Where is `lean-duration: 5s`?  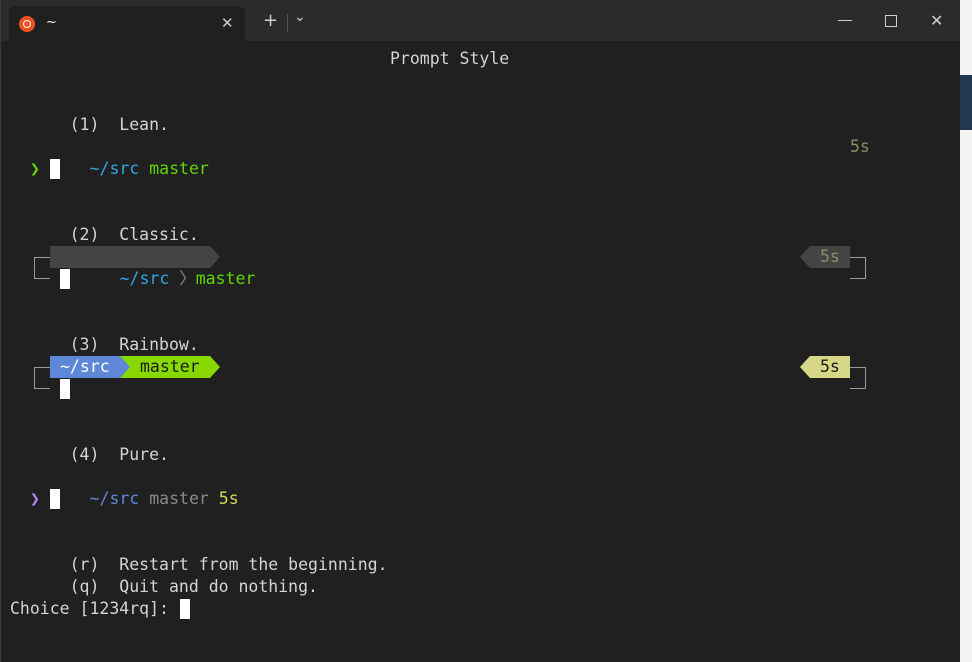
lean-duration: 5s is located at coordinates (860, 146).